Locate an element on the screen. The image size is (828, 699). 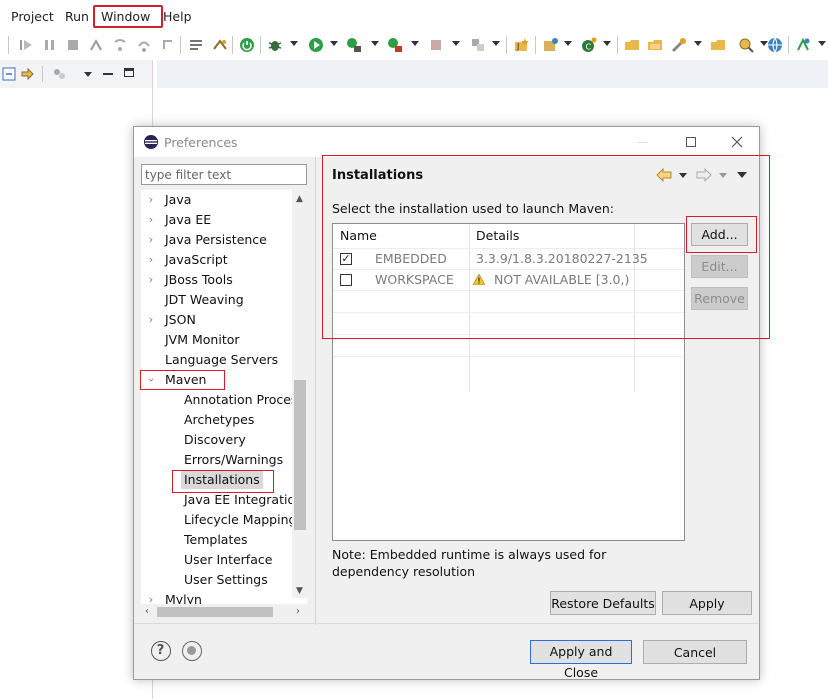
focus-task-icon is located at coordinates (59, 74).